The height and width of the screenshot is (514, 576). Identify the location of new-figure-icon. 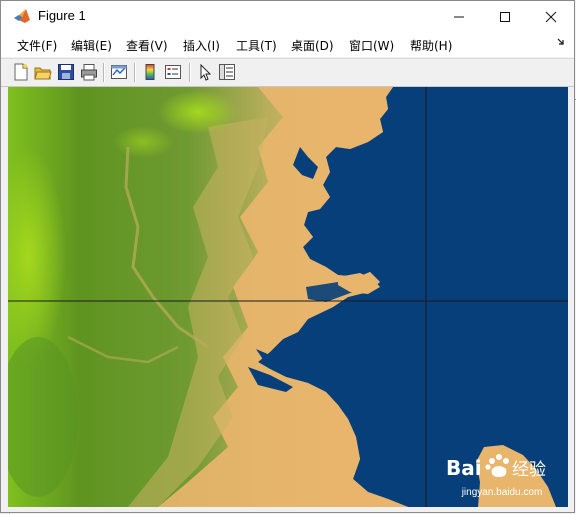
(21, 72).